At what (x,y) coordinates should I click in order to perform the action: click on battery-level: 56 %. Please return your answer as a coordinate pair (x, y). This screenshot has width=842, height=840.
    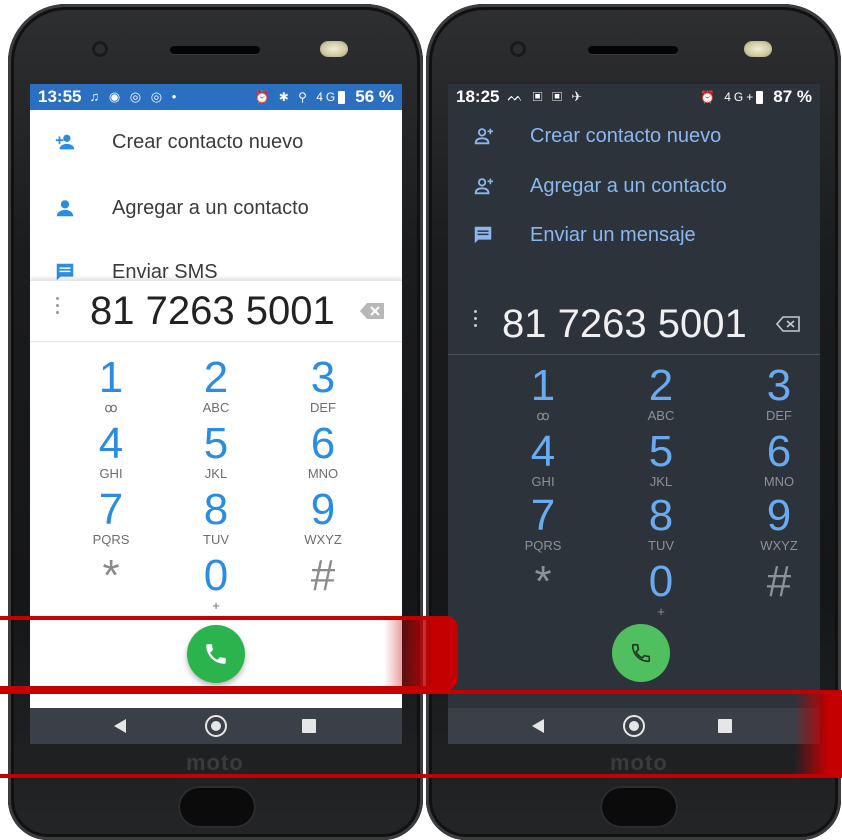
    Looking at the image, I should click on (374, 96).